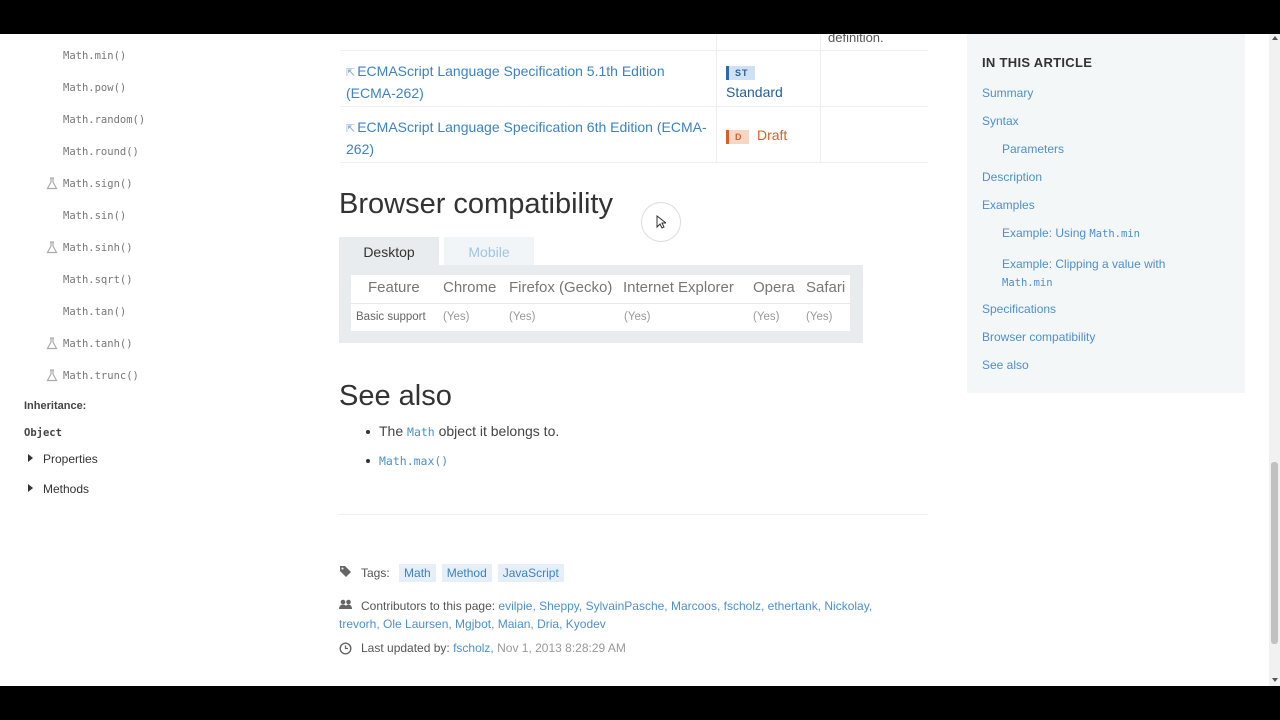 Image resolution: width=1280 pixels, height=720 pixels. I want to click on col-header-feature: Feature, so click(394, 287).